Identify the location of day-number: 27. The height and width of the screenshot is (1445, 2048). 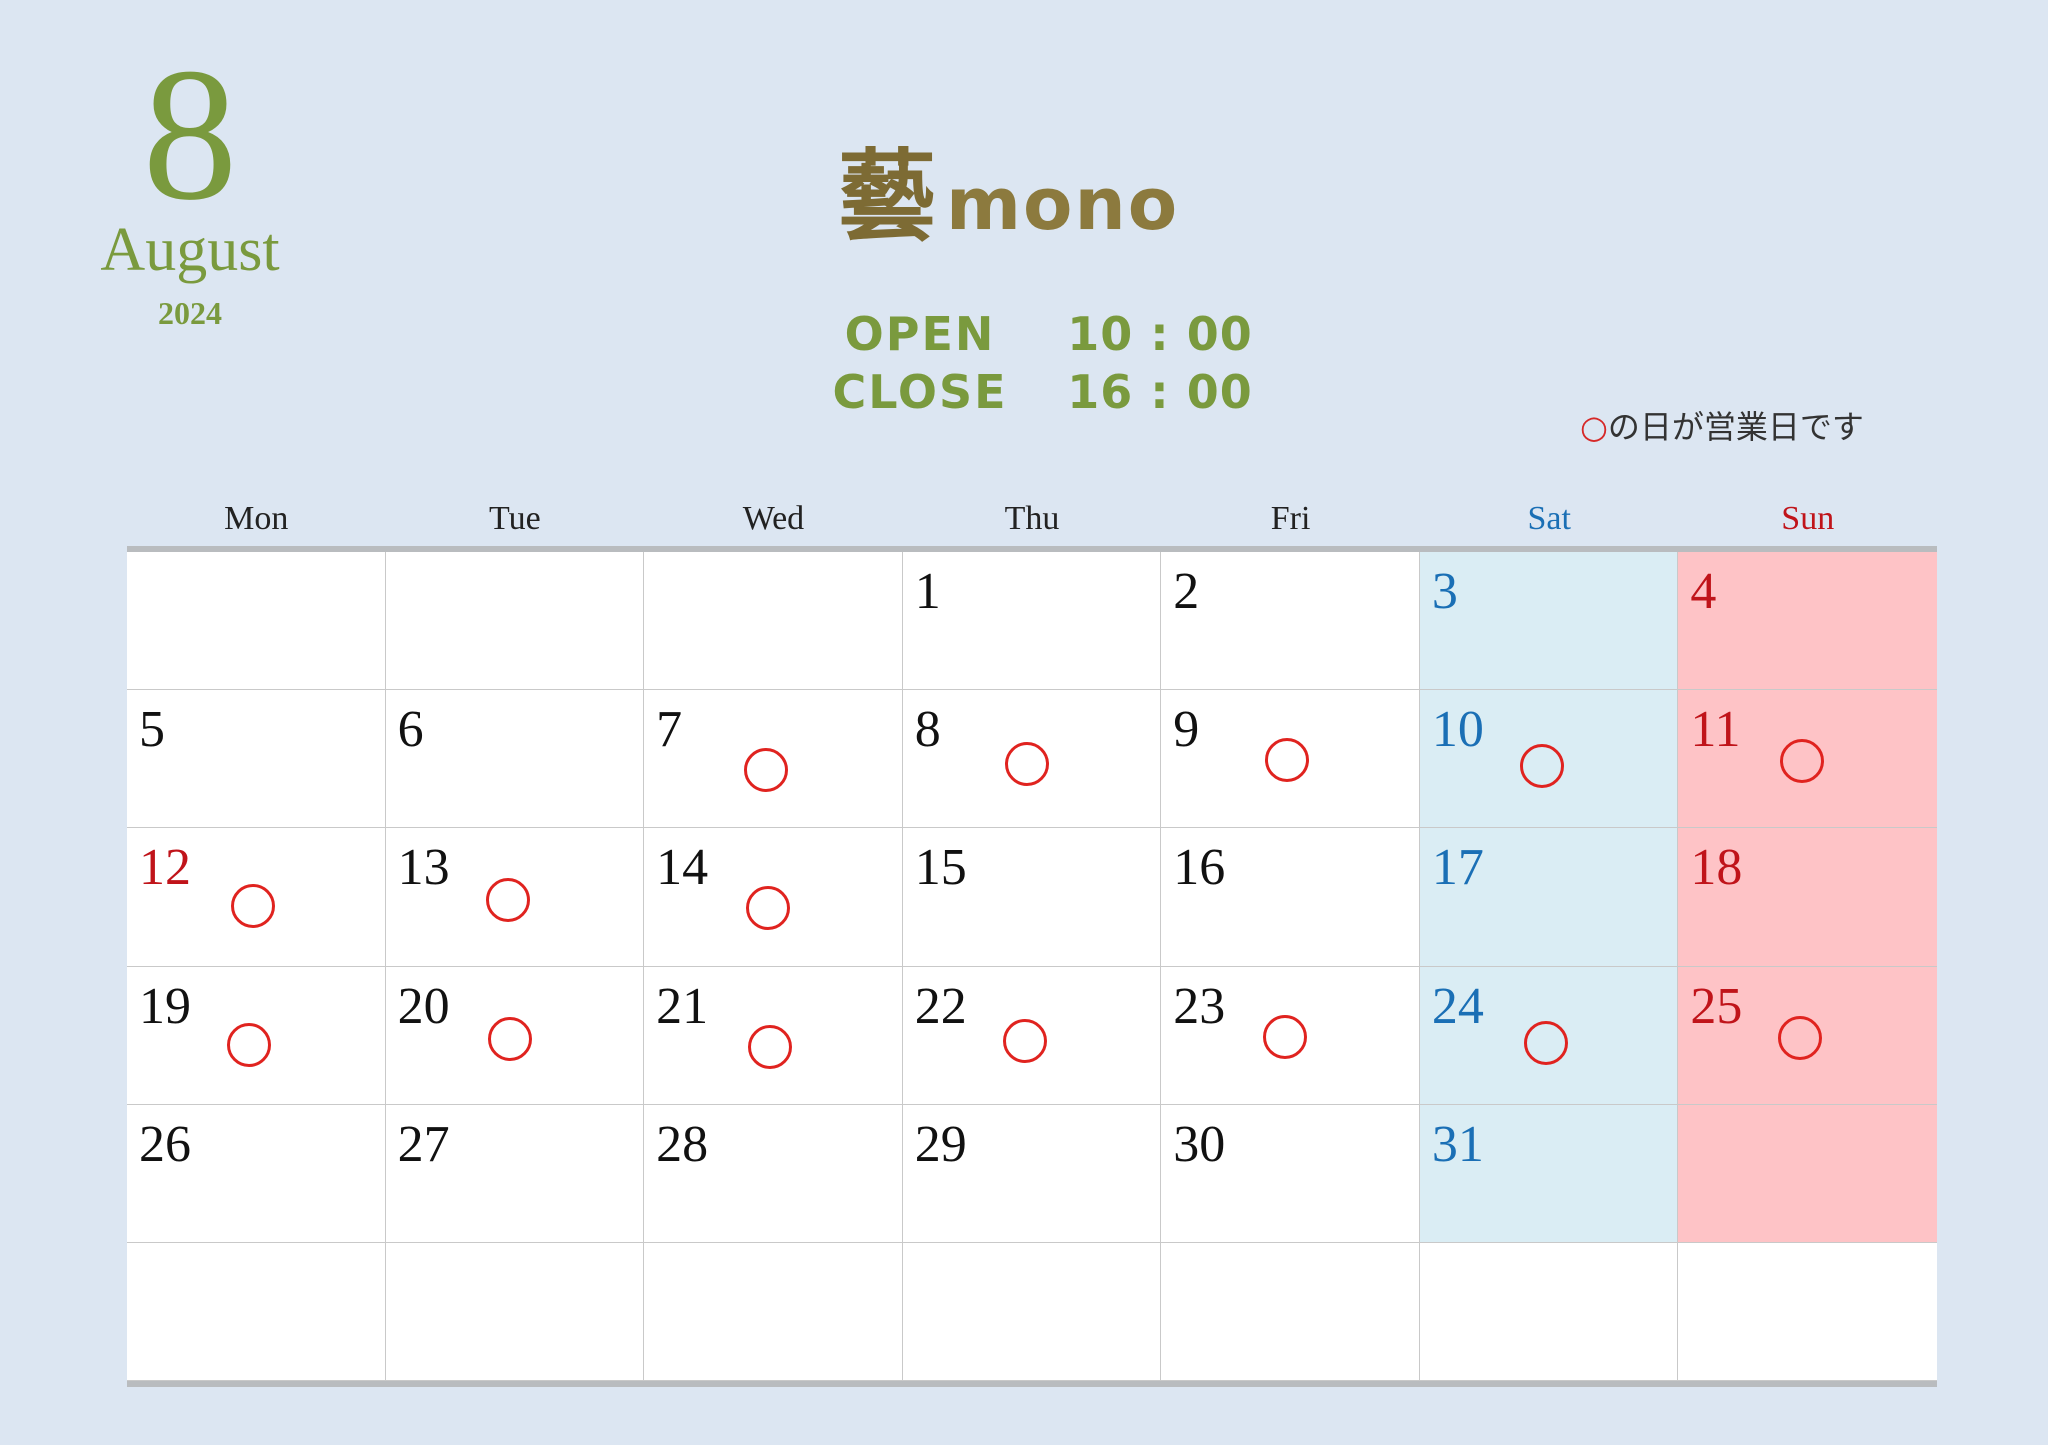
(423, 1144).